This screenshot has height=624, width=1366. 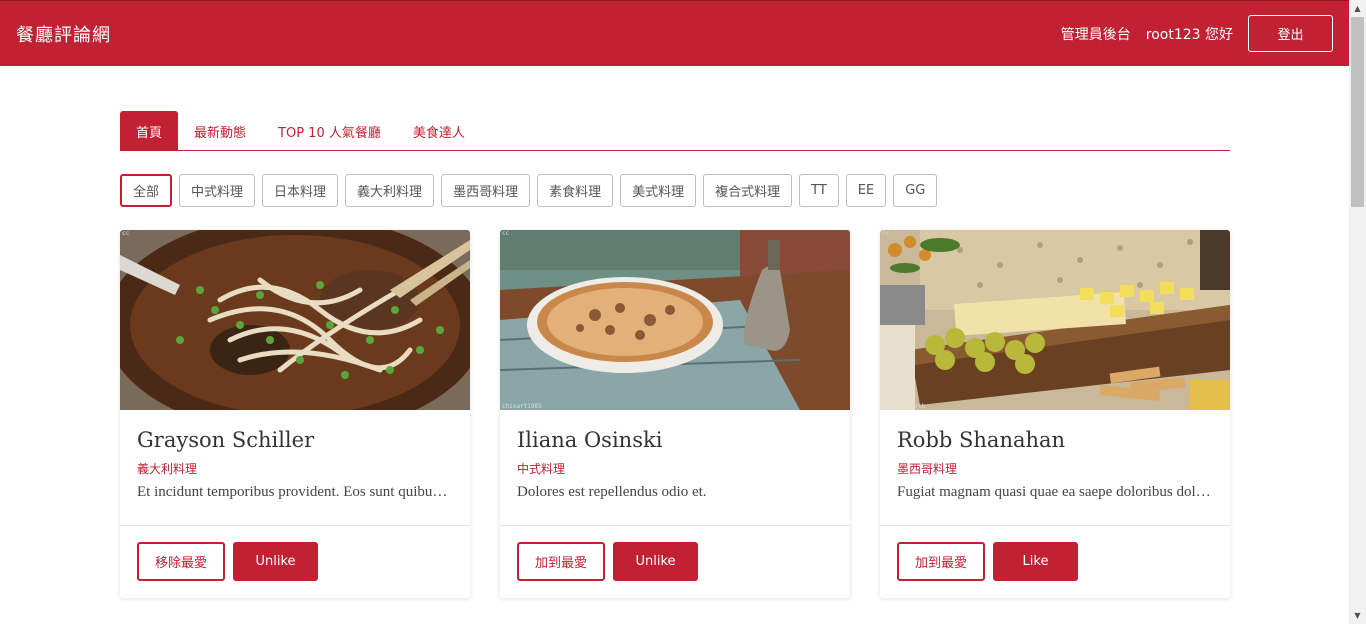 I want to click on top-navbar: 餐廳評論網 管理員後台 root123 您好 登出, so click(x=674, y=33).